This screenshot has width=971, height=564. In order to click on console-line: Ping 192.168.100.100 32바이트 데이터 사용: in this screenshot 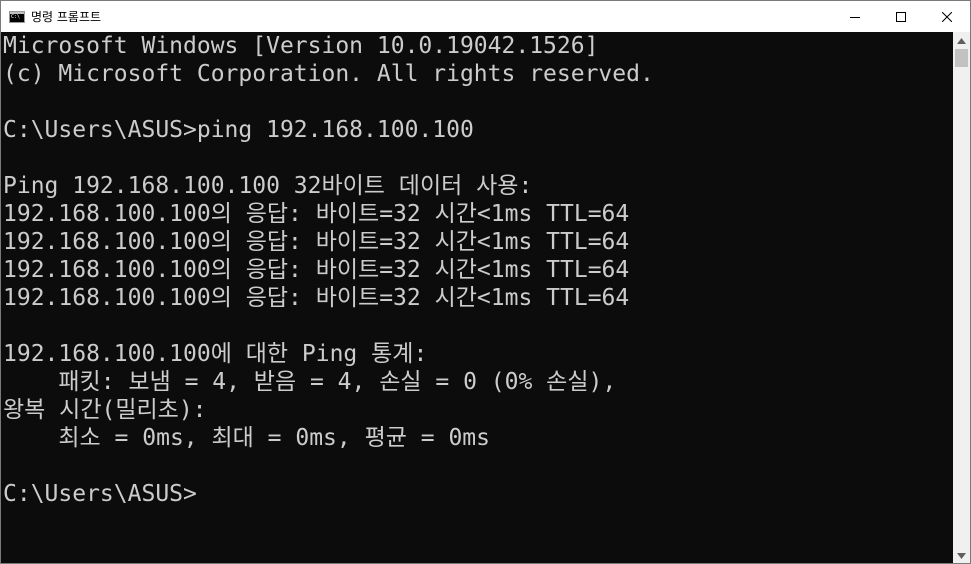, I will do `click(268, 186)`.